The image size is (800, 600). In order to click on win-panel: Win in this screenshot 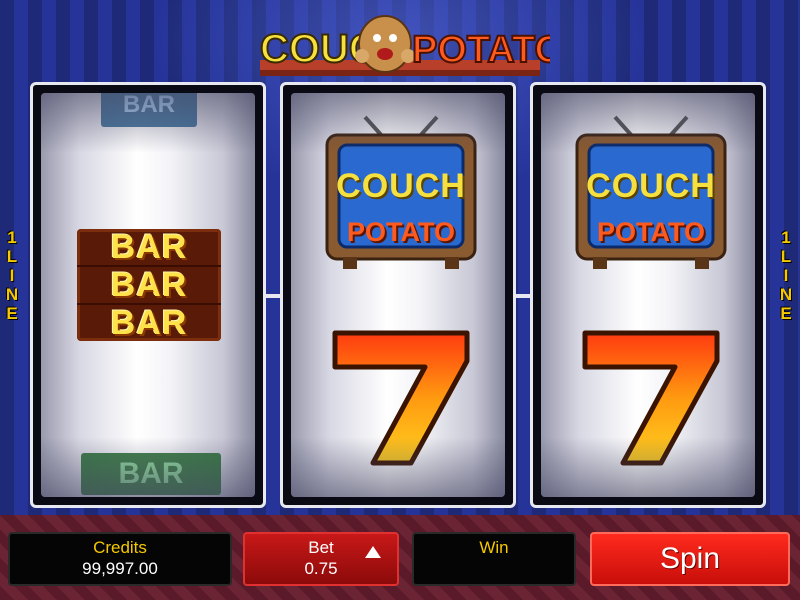, I will do `click(494, 559)`.